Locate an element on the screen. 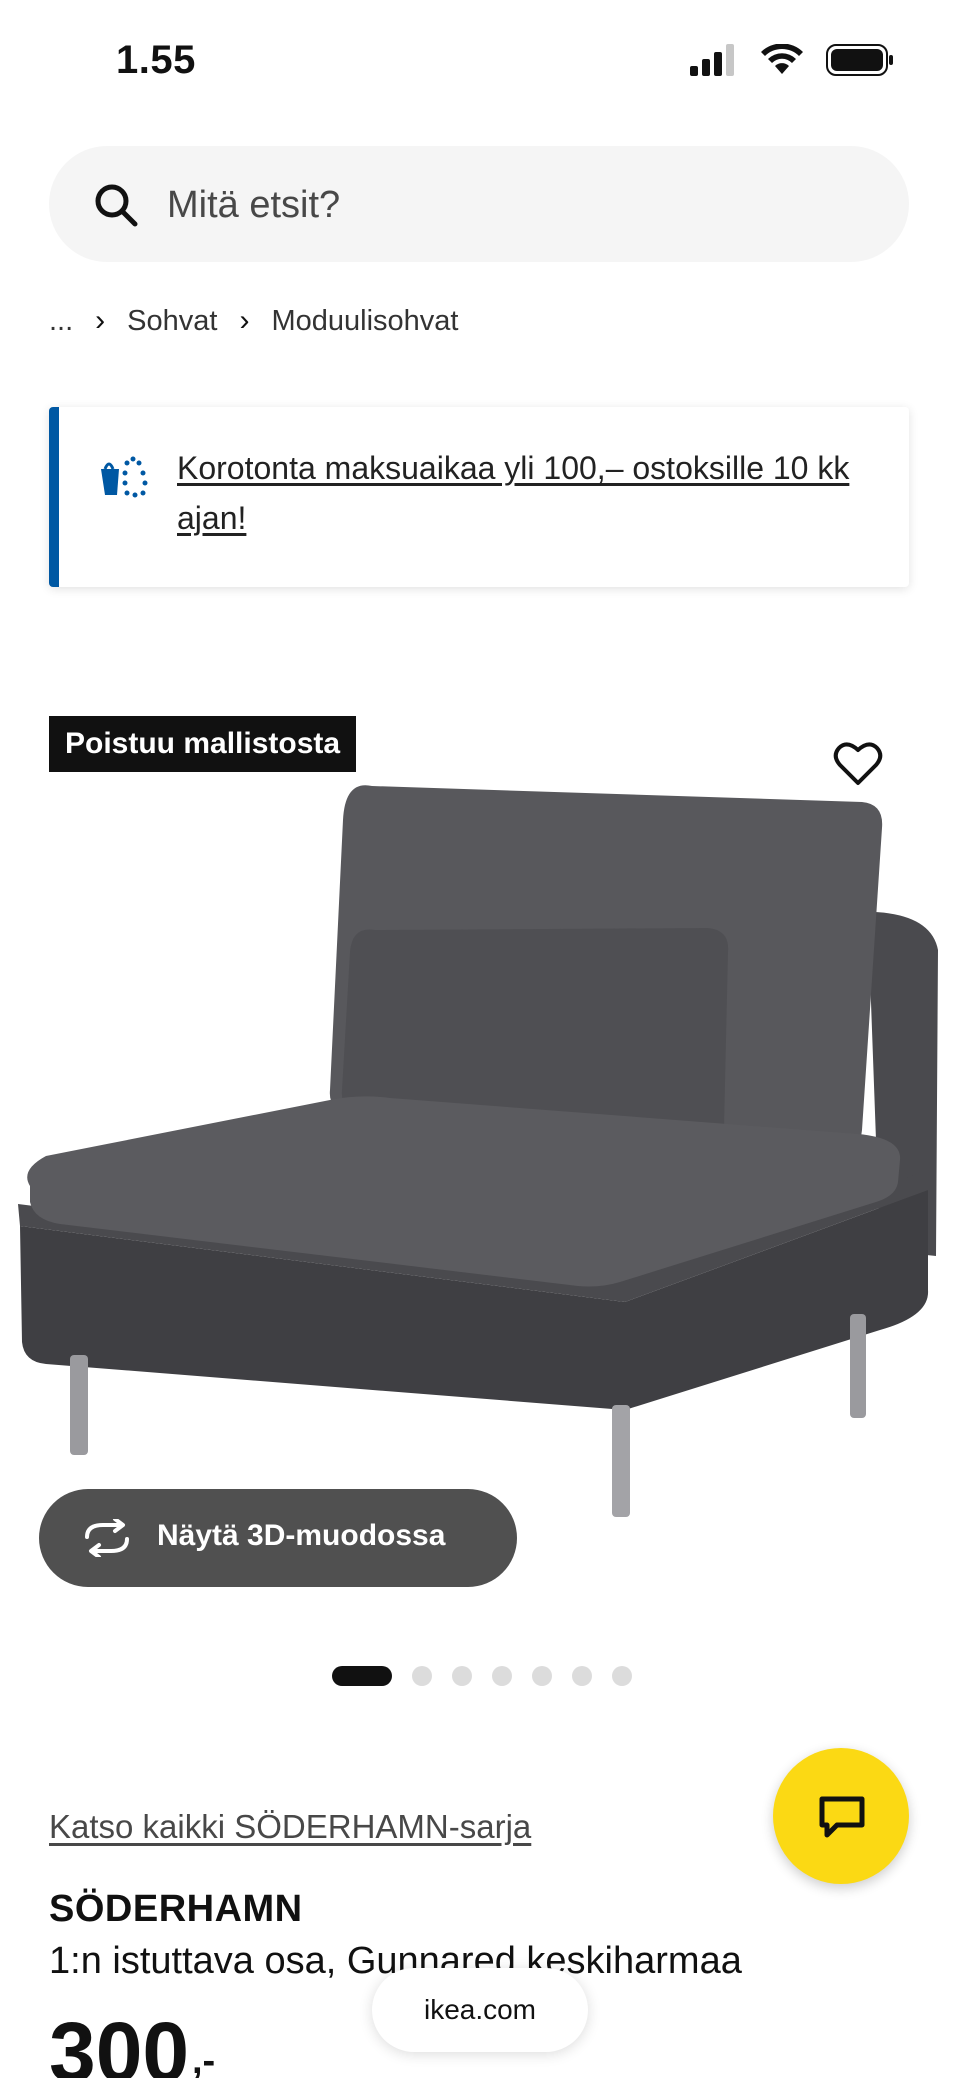  product-price: 300 is located at coordinates (119, 2041).